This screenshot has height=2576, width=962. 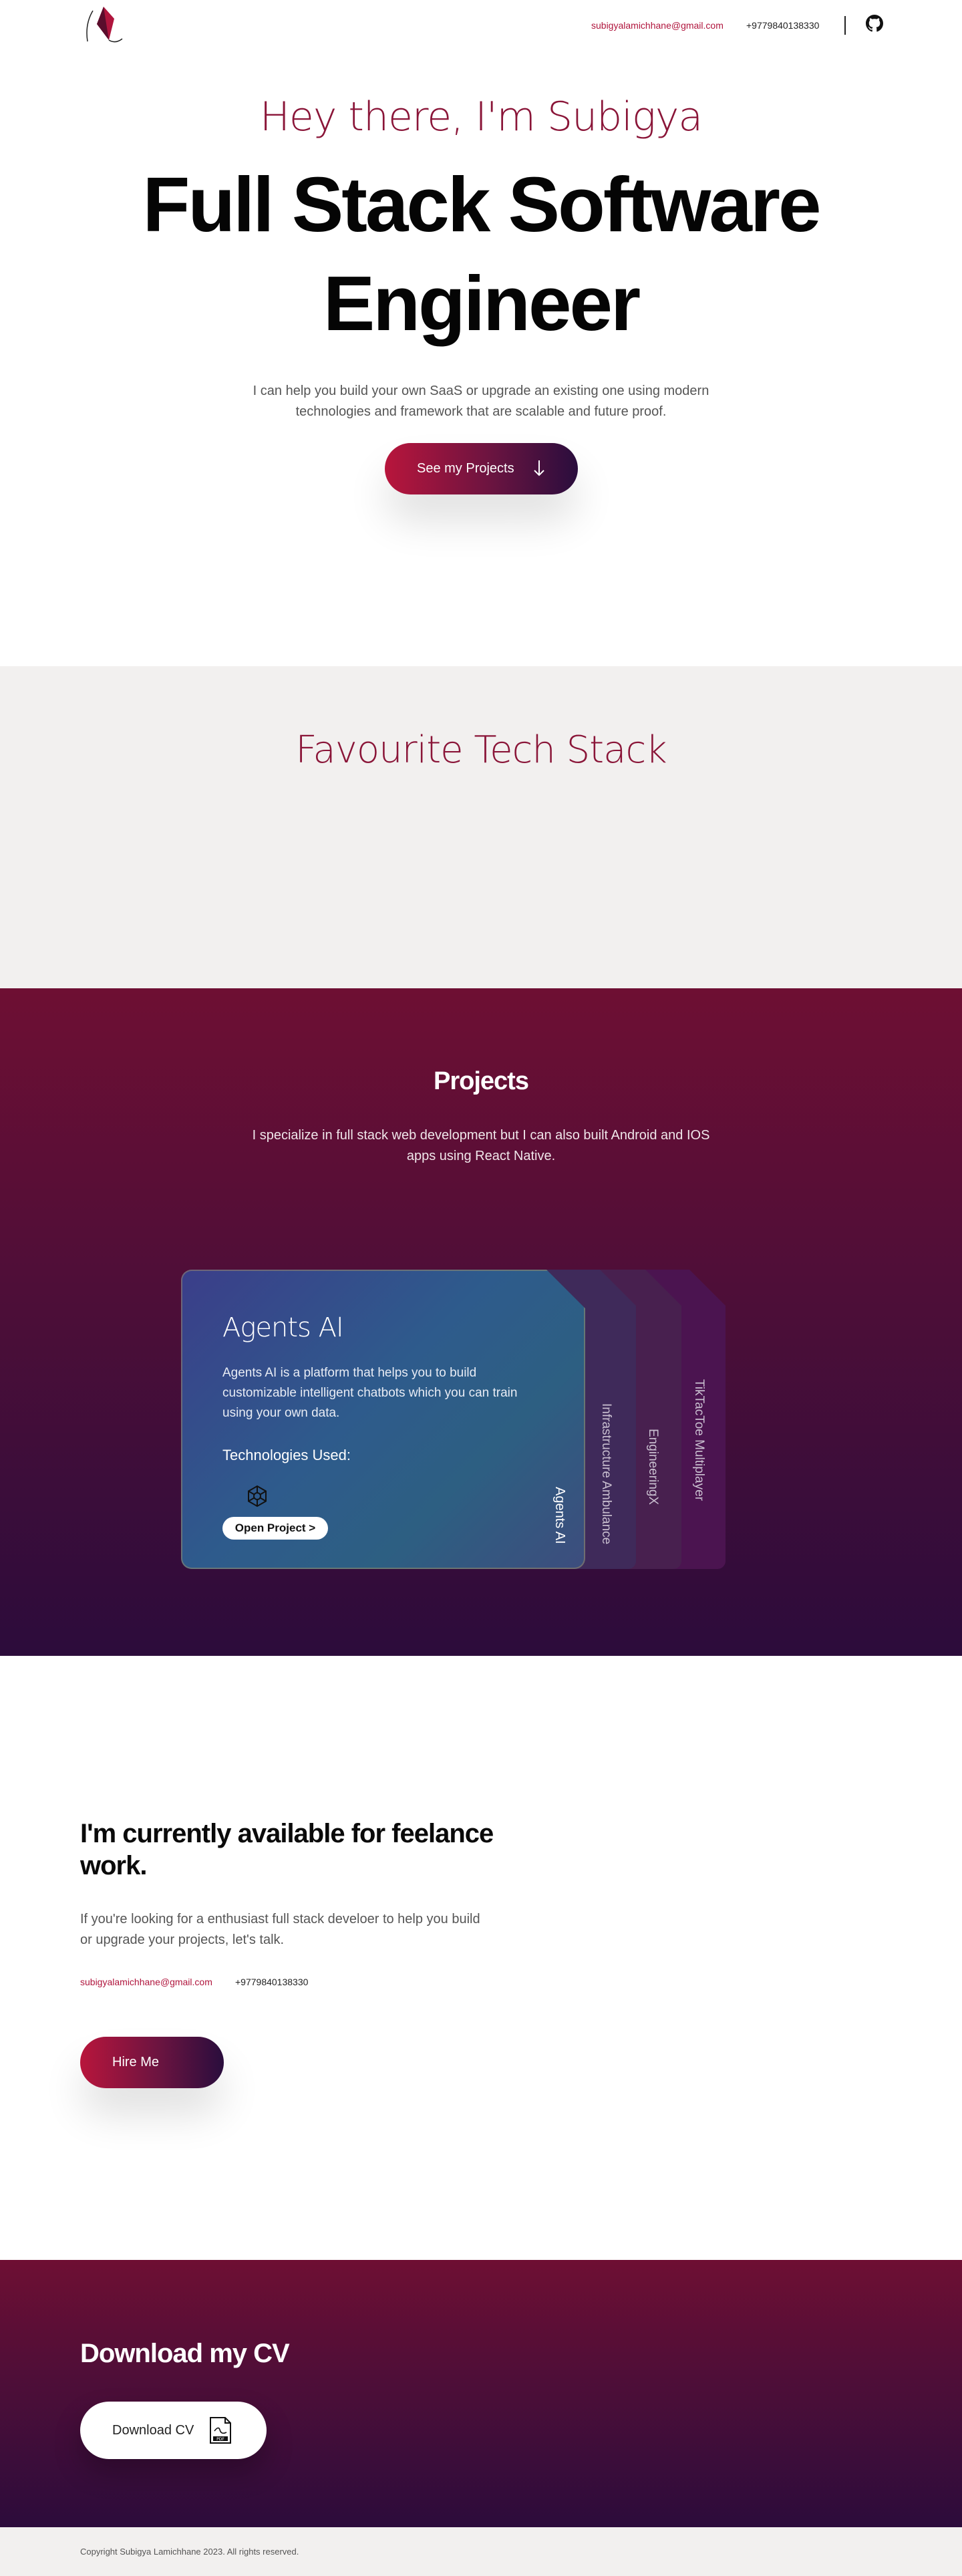 I want to click on see-projects-label: See my Projects, so click(x=466, y=468).